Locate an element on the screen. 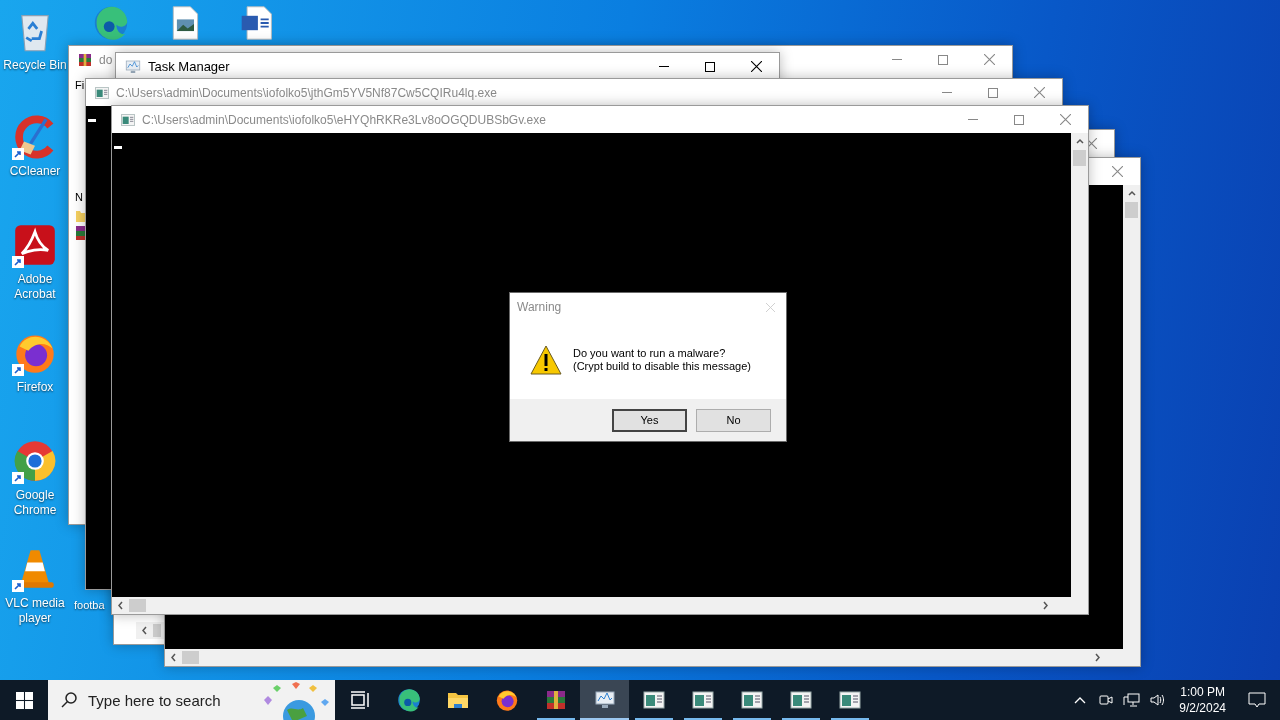 This screenshot has width=1280, height=720. search-field: Type here to search is located at coordinates (191, 700).